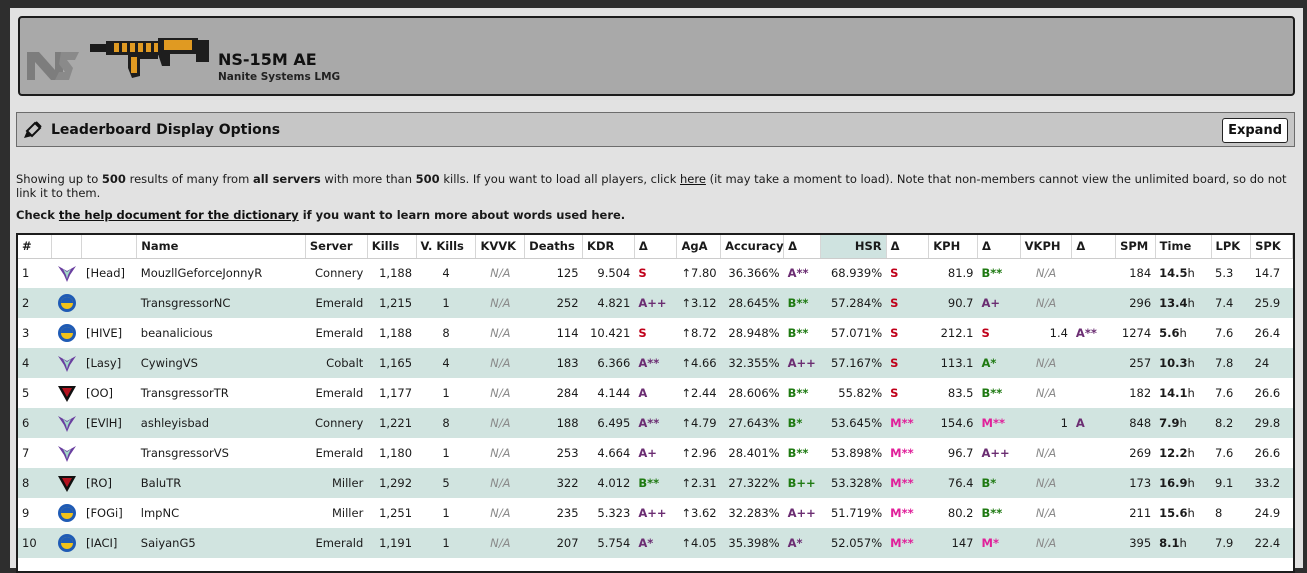 Image resolution: width=1307 pixels, height=573 pixels. What do you see at coordinates (608, 363) in the screenshot?
I see `kdr-cell: 6.366` at bounding box center [608, 363].